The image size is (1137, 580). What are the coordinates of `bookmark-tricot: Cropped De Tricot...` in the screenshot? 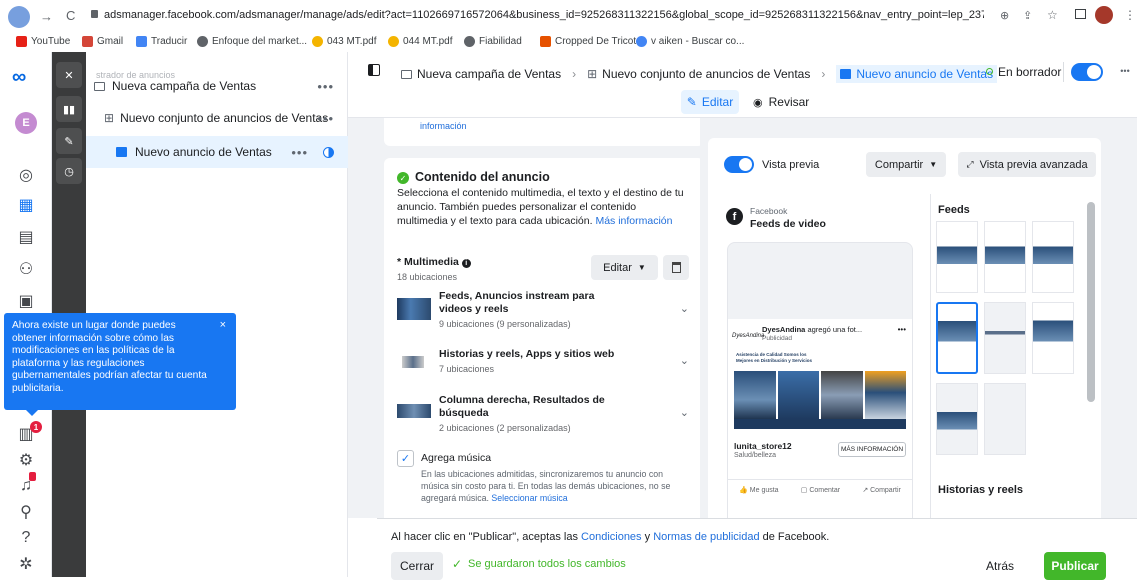 It's located at (592, 41).